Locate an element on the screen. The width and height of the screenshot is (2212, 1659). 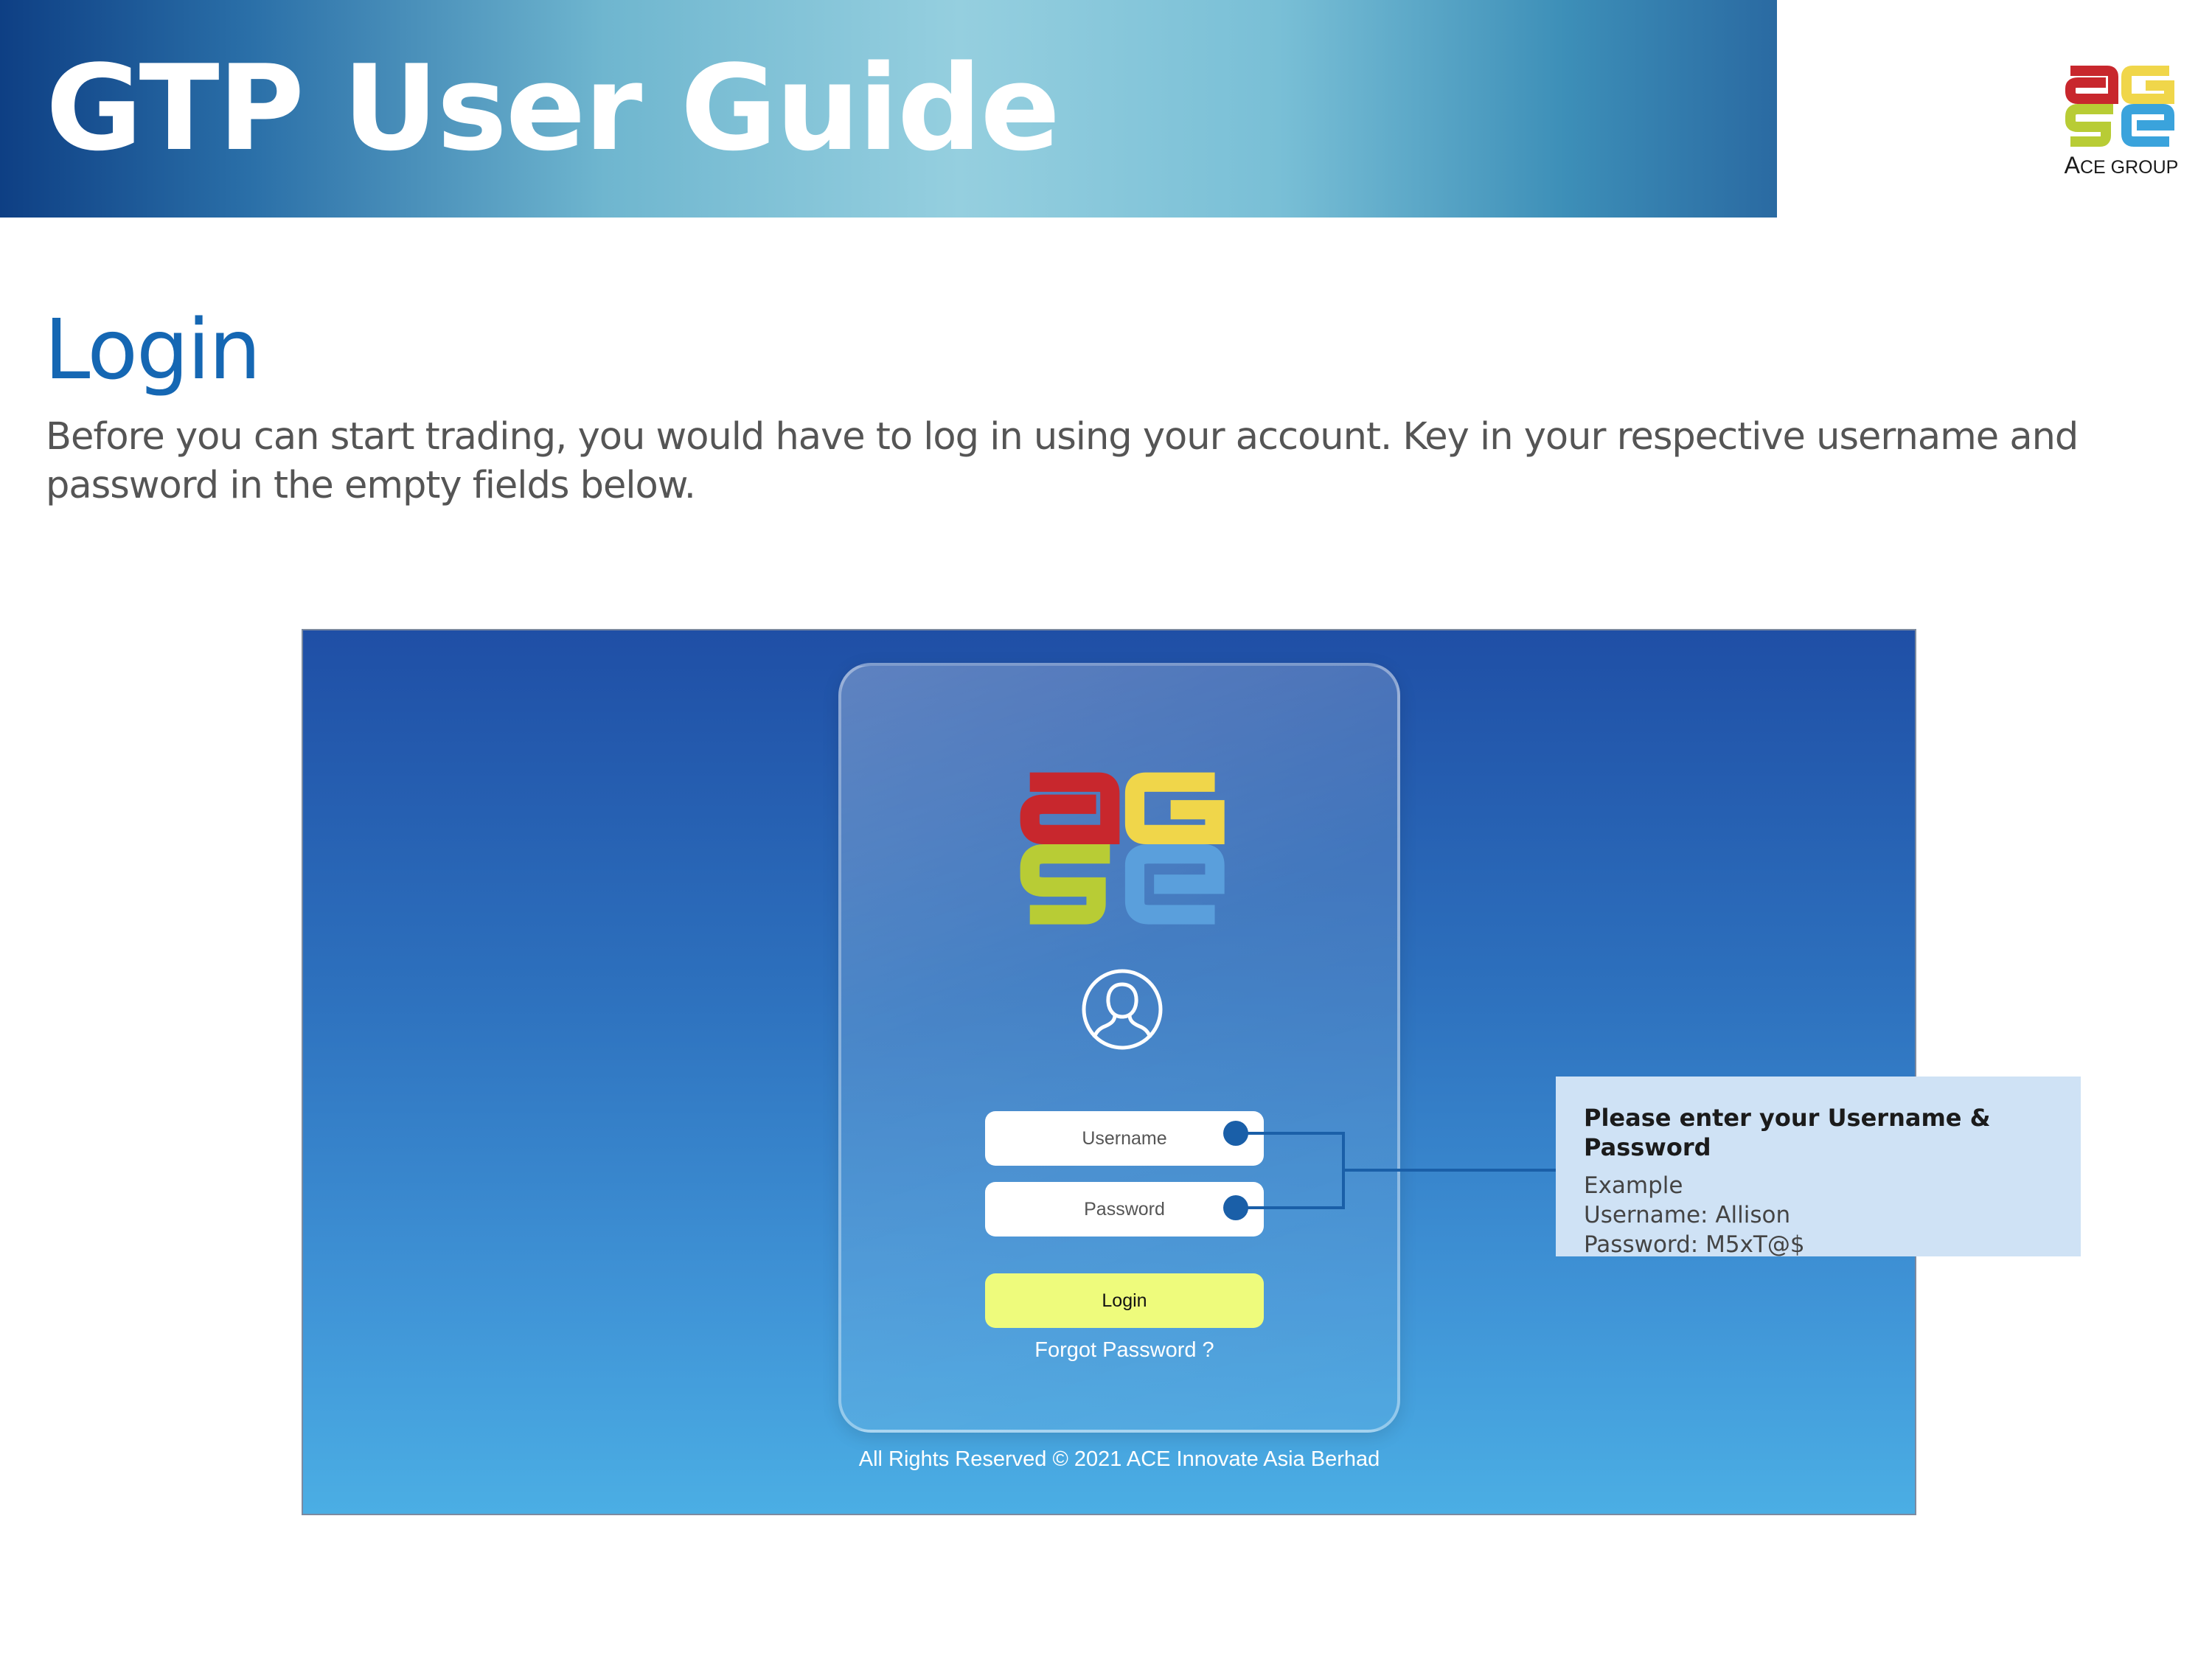
callout-username-example: Username: Allison is located at coordinates (1687, 1215).